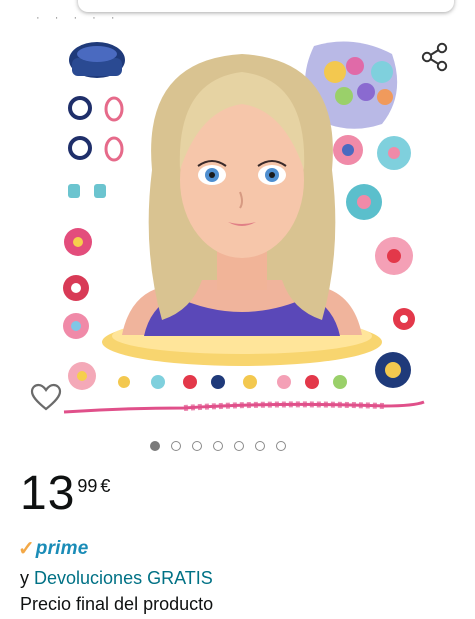  I want to click on final-price-note: Precio final del producto, so click(117, 604).